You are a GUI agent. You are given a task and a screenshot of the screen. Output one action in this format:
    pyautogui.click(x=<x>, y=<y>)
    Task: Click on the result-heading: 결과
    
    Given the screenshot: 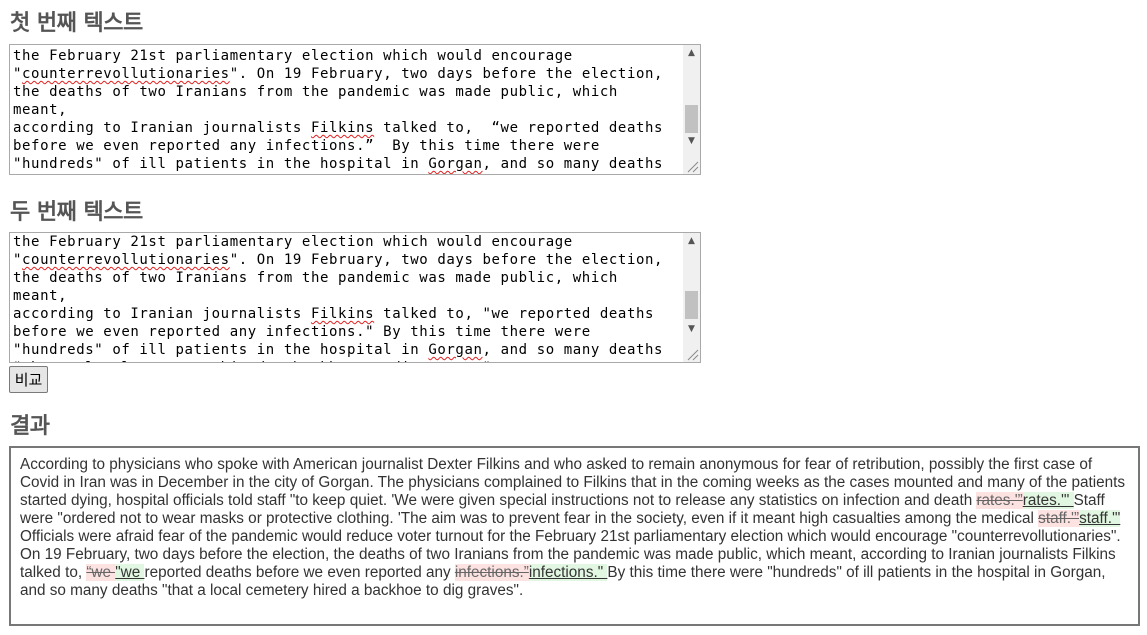 What is the action you would take?
    pyautogui.click(x=30, y=426)
    